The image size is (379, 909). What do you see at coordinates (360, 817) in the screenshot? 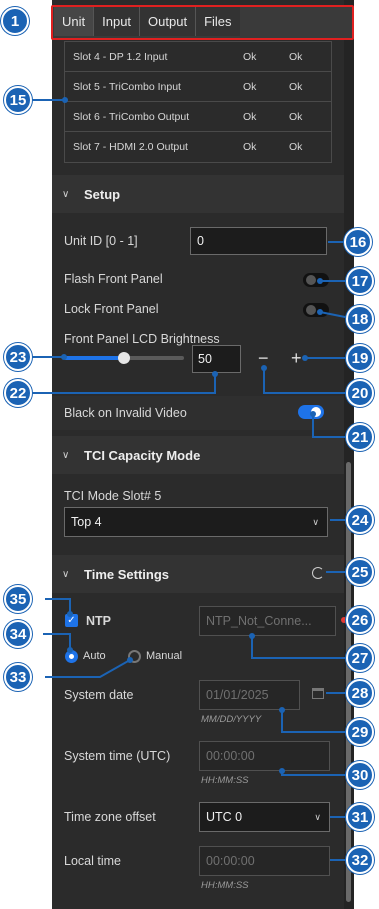
I see `callout-badge: 31` at bounding box center [360, 817].